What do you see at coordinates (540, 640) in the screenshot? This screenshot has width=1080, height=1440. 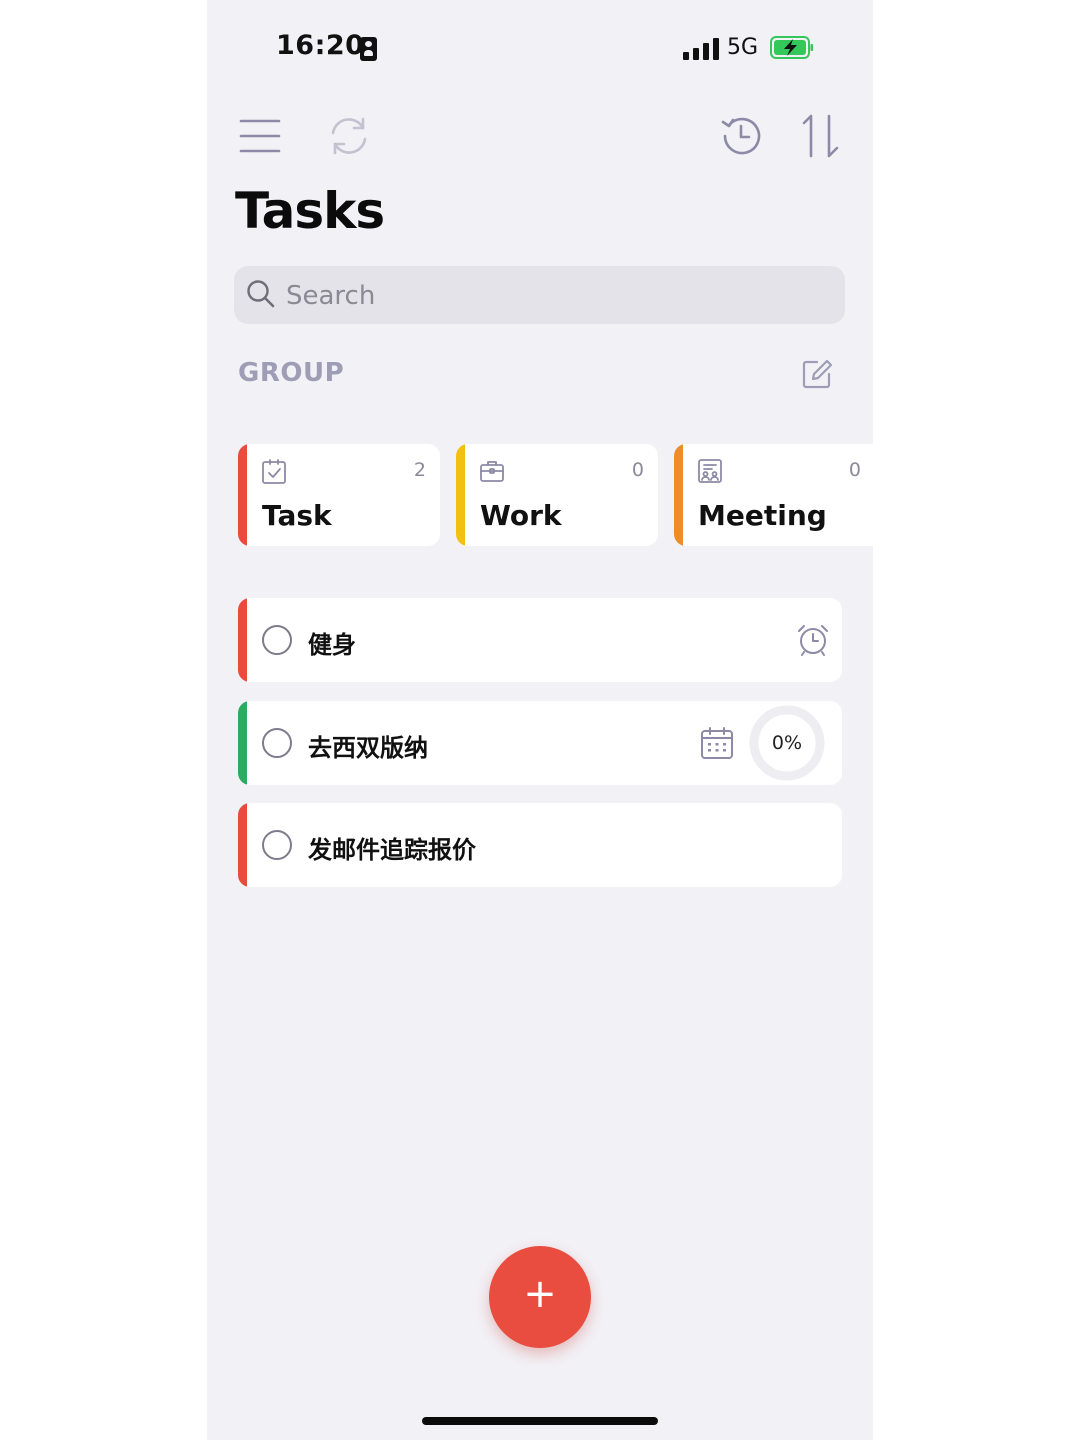 I see `task-row: 健身` at bounding box center [540, 640].